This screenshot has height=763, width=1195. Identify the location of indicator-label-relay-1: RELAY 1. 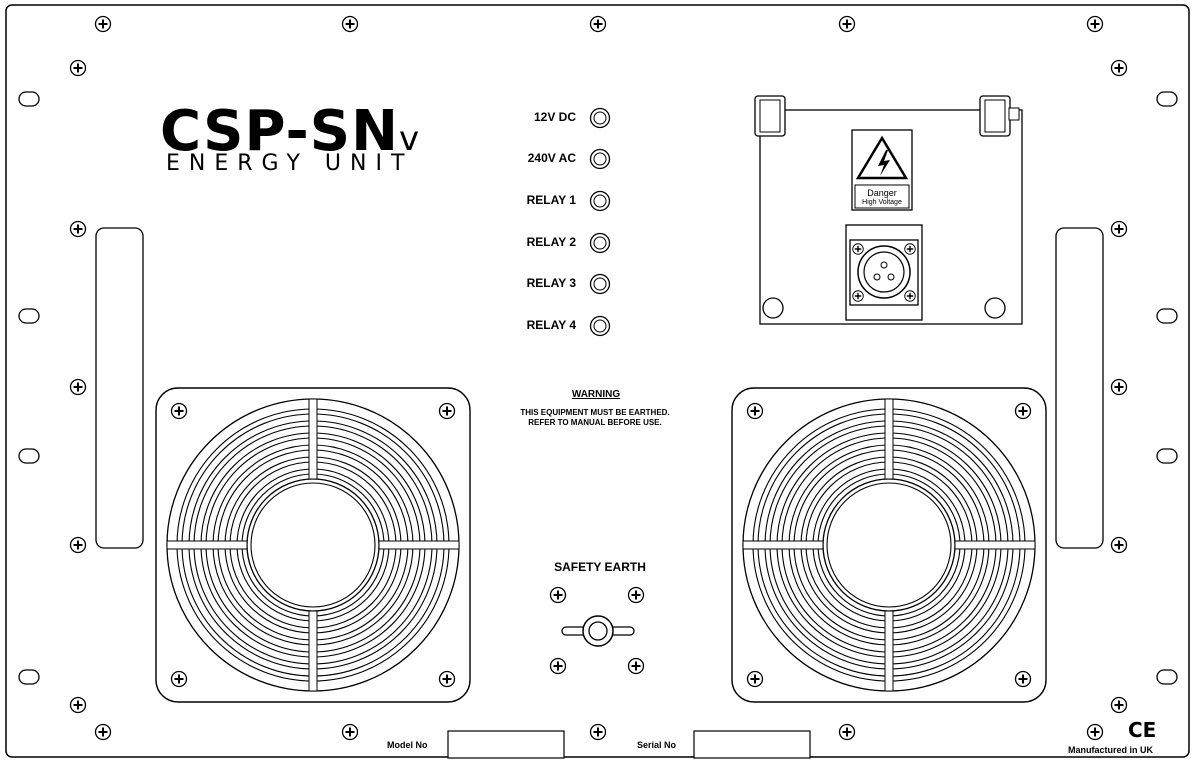
(551, 200).